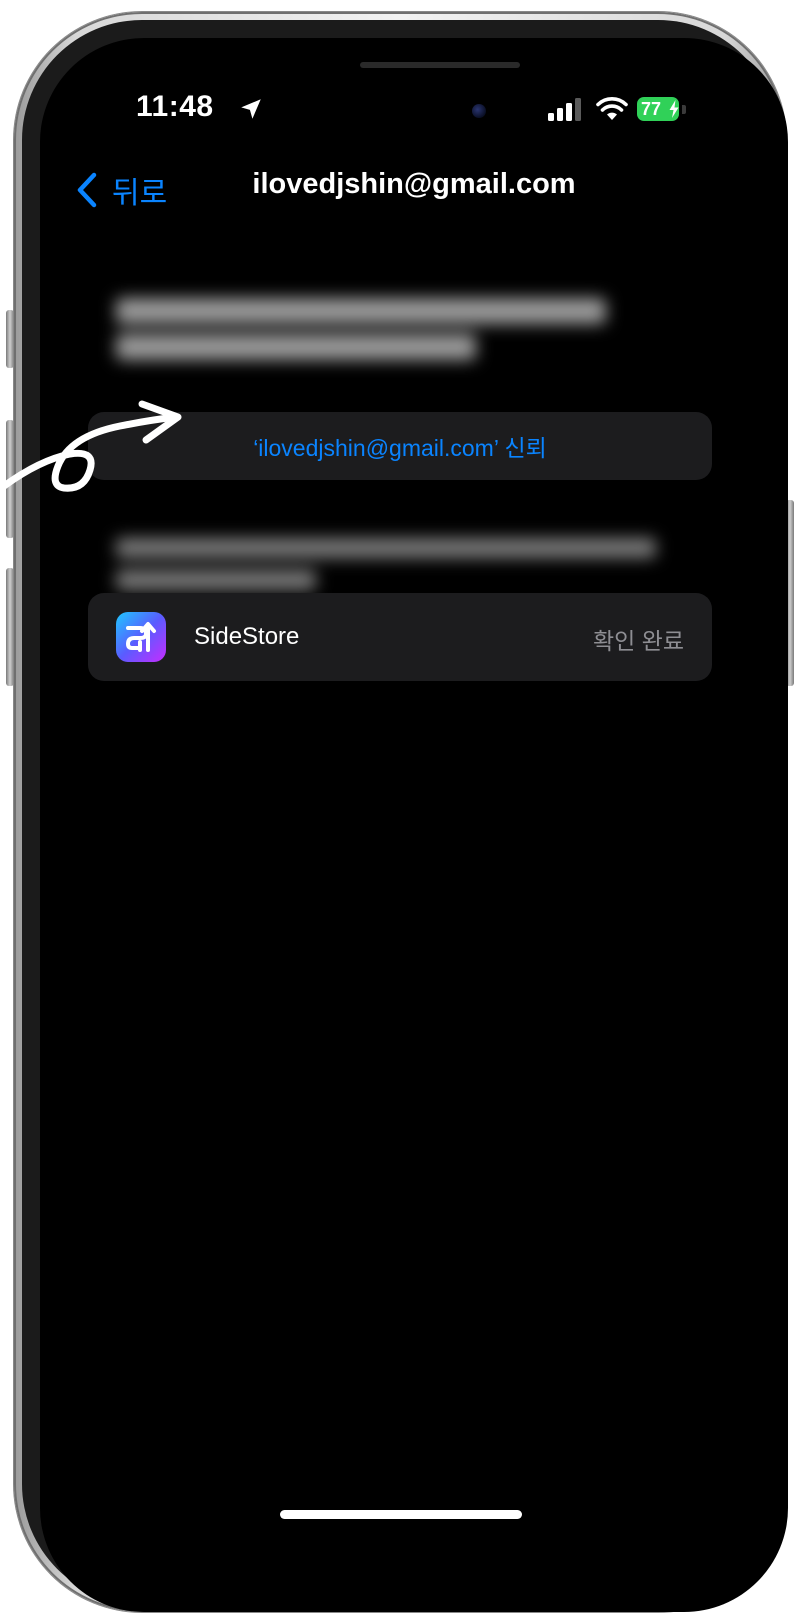  I want to click on sidestore-app-icon, so click(141, 637).